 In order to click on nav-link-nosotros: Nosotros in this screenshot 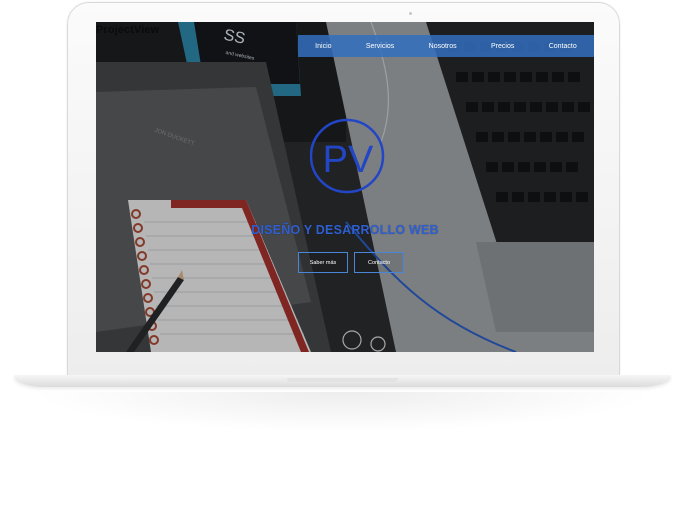, I will do `click(443, 46)`.